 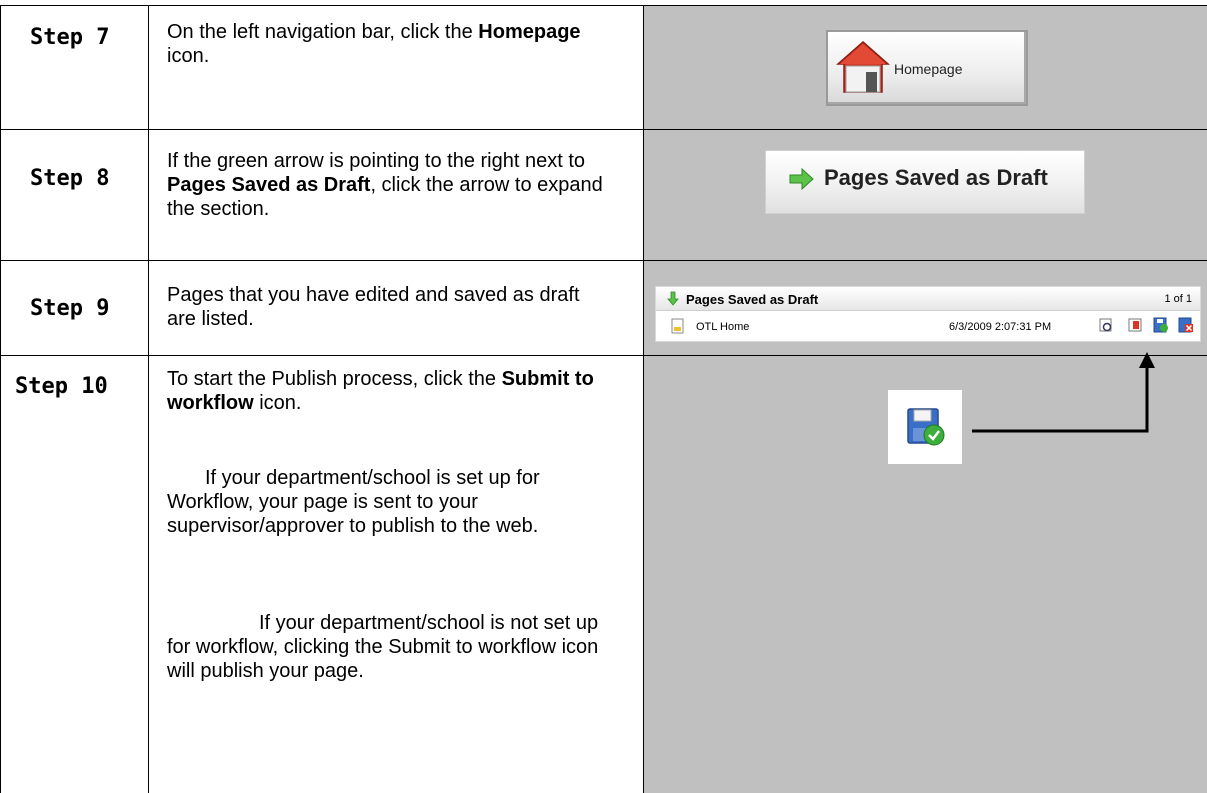 What do you see at coordinates (936, 177) in the screenshot?
I see `pages-saved-as-draft-title: Pages Saved as Draft` at bounding box center [936, 177].